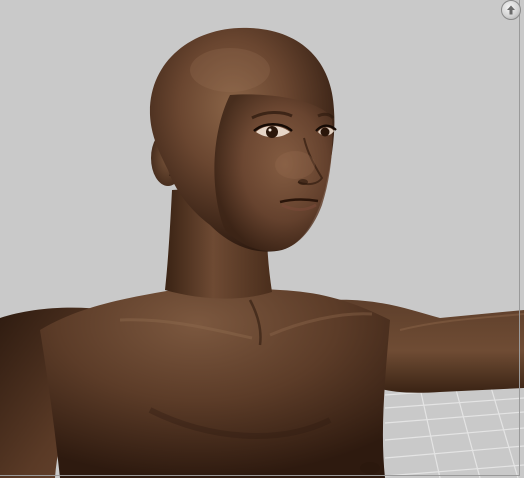 Image resolution: width=524 pixels, height=478 pixels. I want to click on viewport-nav-button, so click(511, 10).